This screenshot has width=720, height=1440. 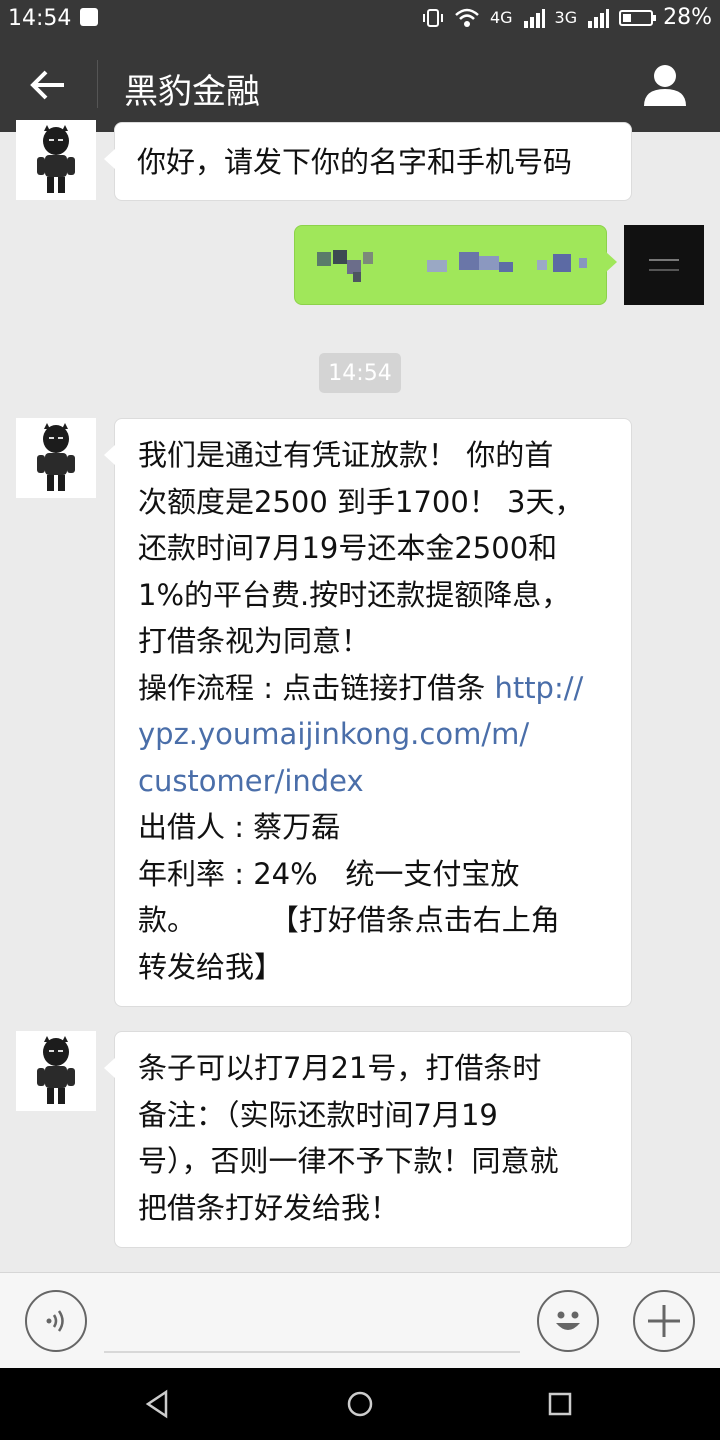 What do you see at coordinates (316, 687) in the screenshot?
I see `flow-label: 操作流程 : 点击链接打借条` at bounding box center [316, 687].